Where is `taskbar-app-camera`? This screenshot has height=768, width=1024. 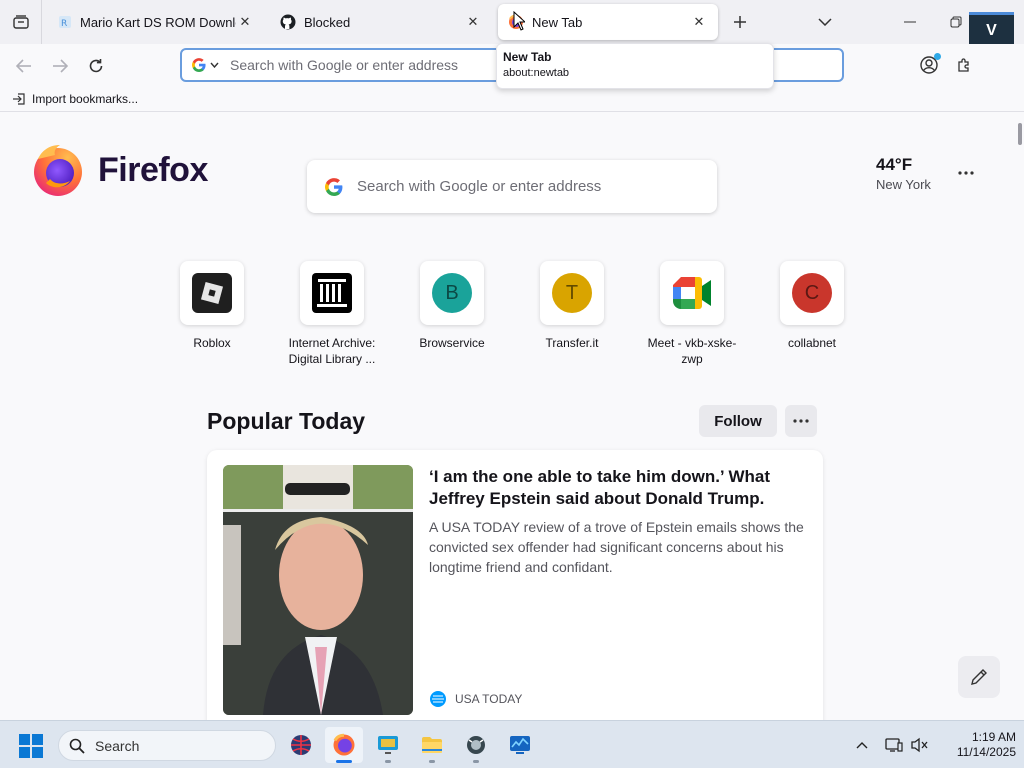 taskbar-app-camera is located at coordinates (476, 745).